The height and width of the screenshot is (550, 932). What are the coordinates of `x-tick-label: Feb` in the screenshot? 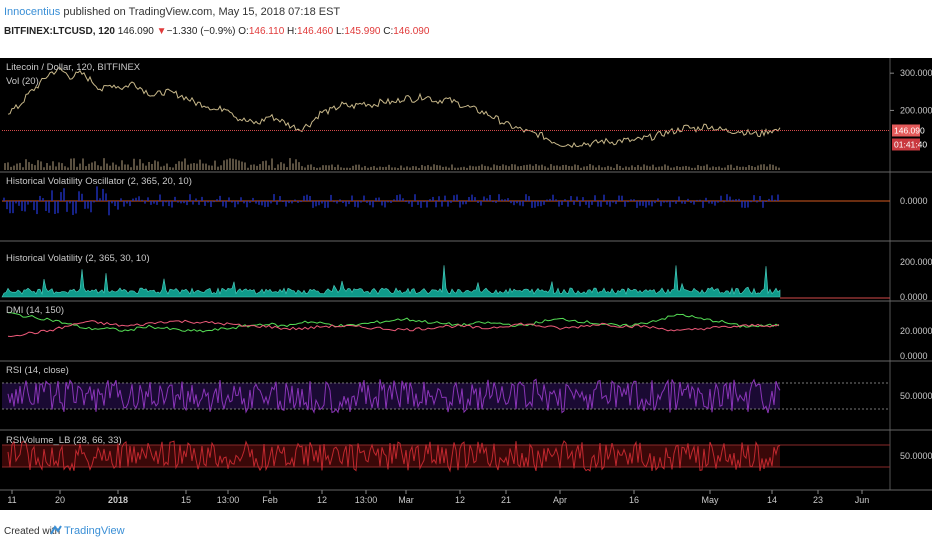 It's located at (270, 500).